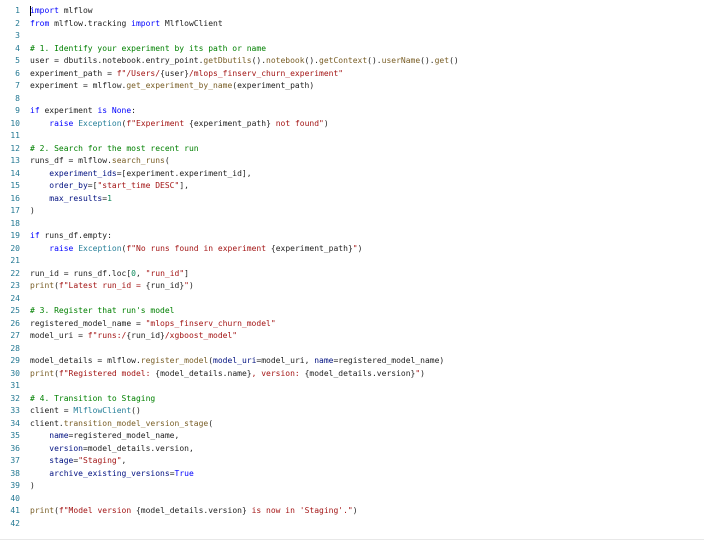 The height and width of the screenshot is (543, 704). I want to click on code-token-plain: ,, so click(124, 460).